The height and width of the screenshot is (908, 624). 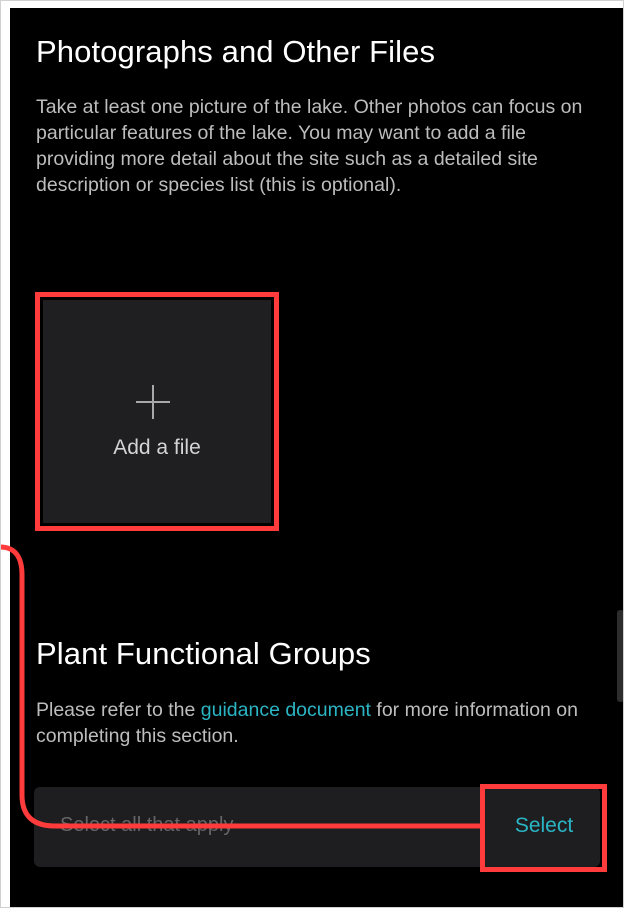 What do you see at coordinates (157, 411) in the screenshot?
I see `add-file-button` at bounding box center [157, 411].